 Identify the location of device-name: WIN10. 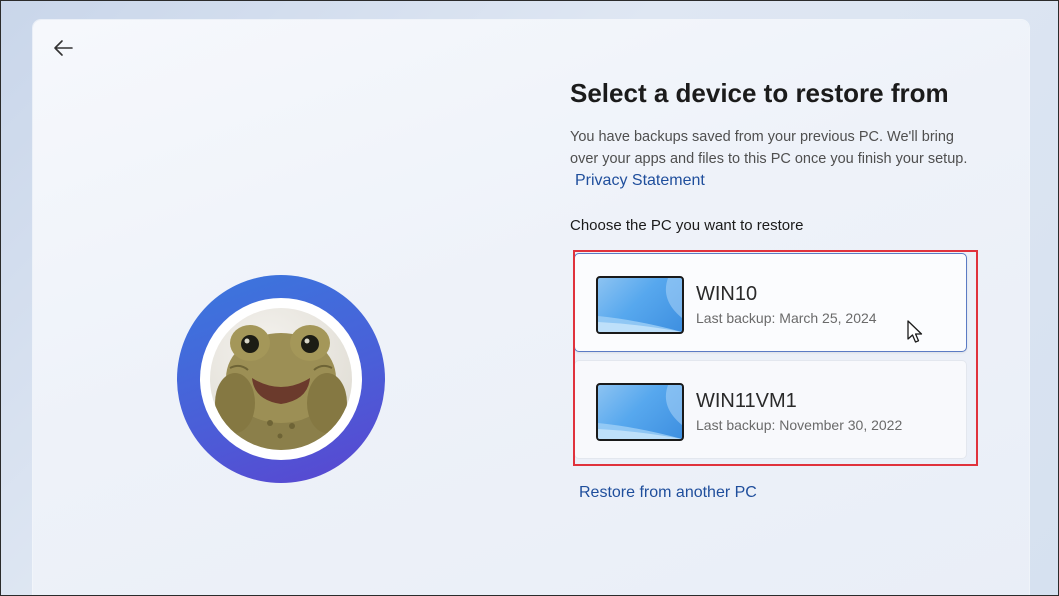
(727, 294).